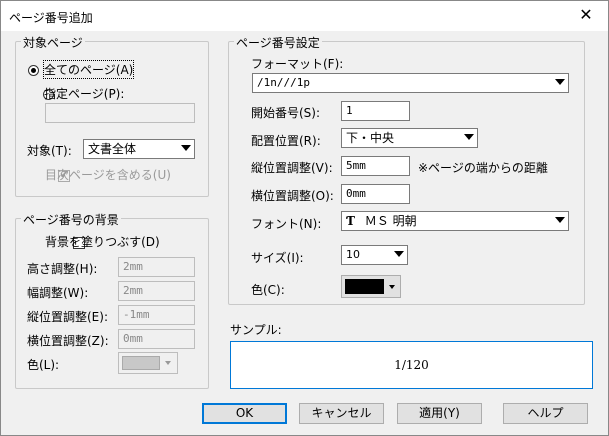 Image resolution: width=609 pixels, height=436 pixels. Describe the element at coordinates (375, 166) in the screenshot. I see `vertical-adjust-input: 5mm` at that location.